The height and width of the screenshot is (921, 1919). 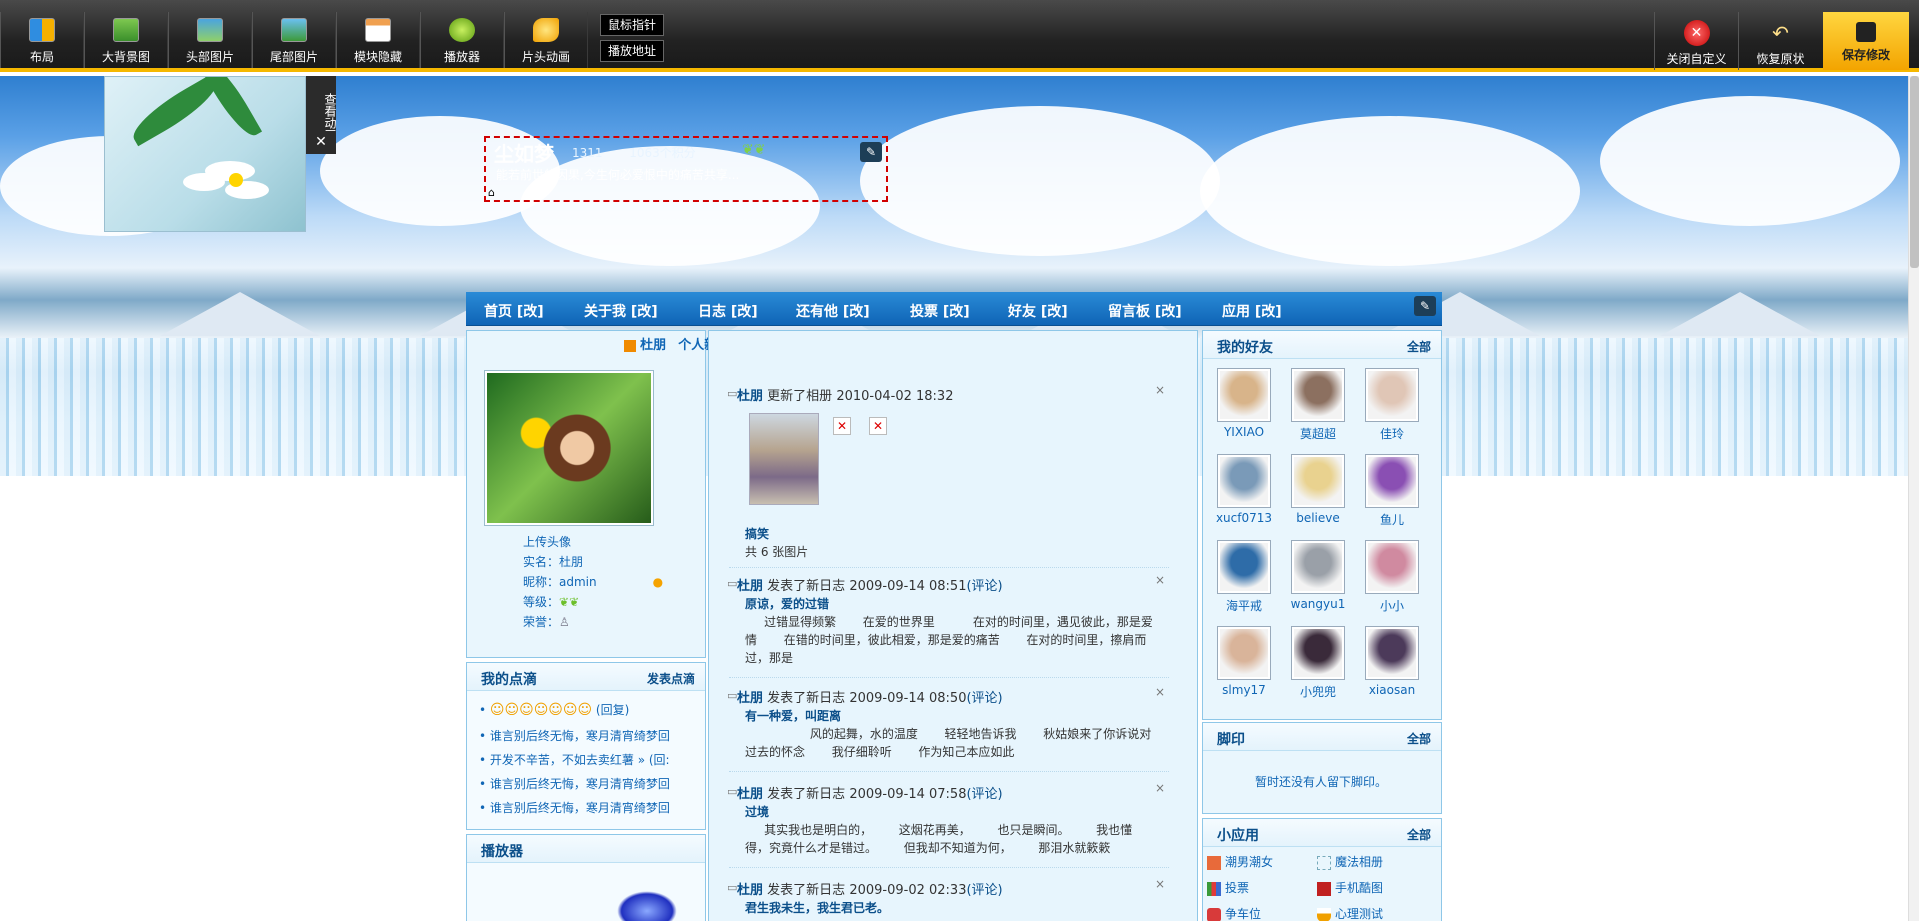 I want to click on friend-item: xiaosan, so click(x=1392, y=662).